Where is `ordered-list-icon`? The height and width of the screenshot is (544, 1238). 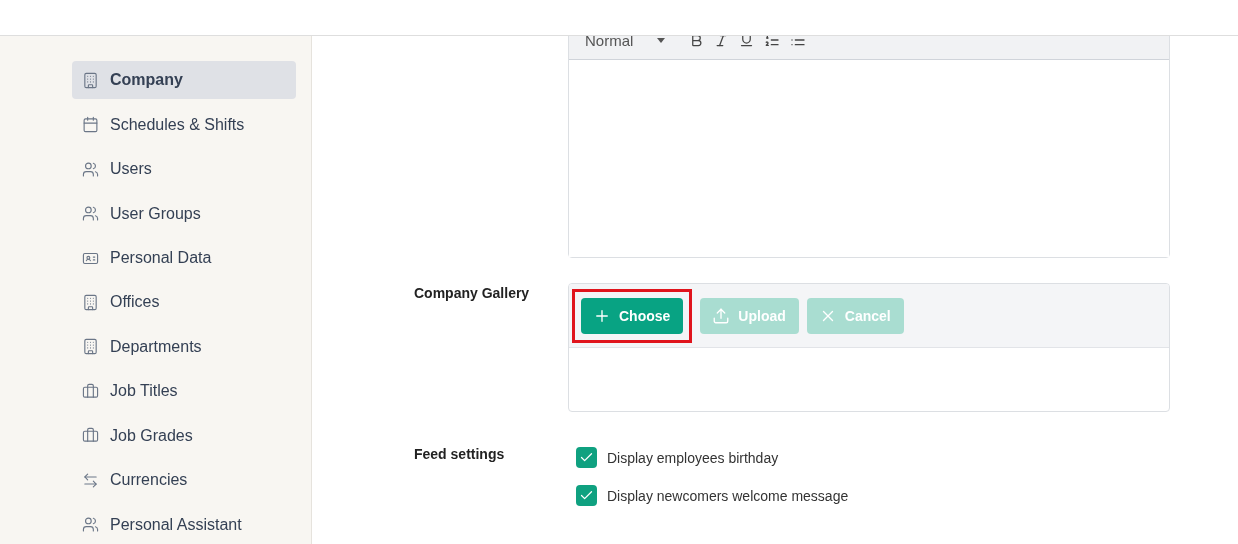
ordered-list-icon is located at coordinates (772, 42).